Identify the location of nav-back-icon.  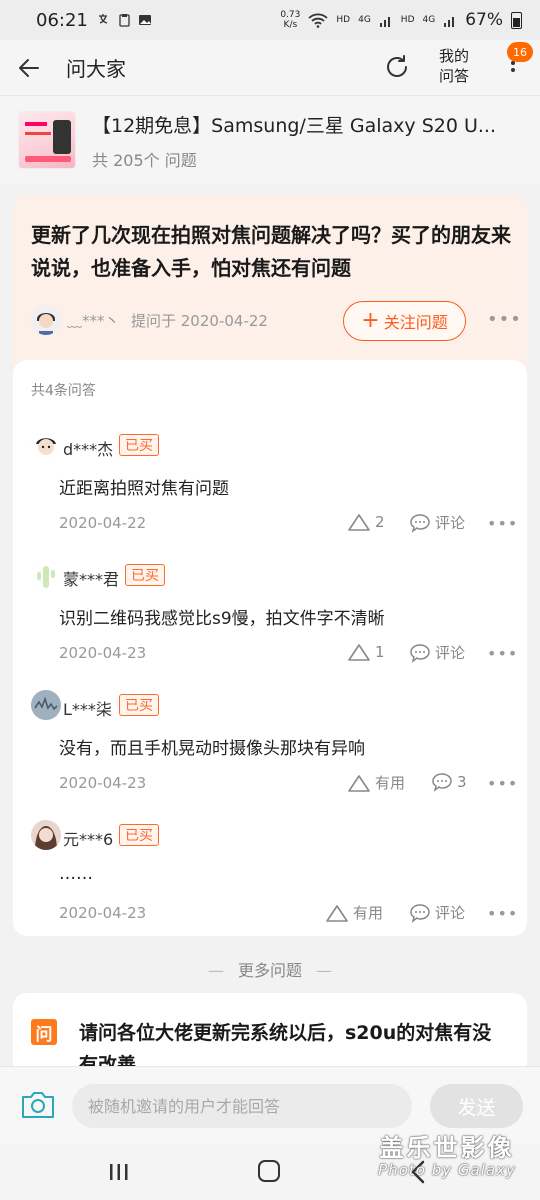
(418, 1172).